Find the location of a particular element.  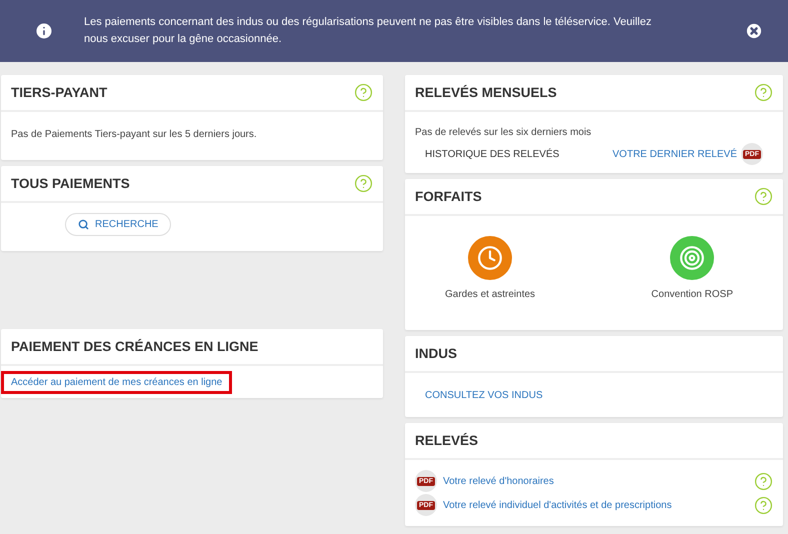

info-text: Pas de relevés sur les six derniers mois is located at coordinates (503, 132).